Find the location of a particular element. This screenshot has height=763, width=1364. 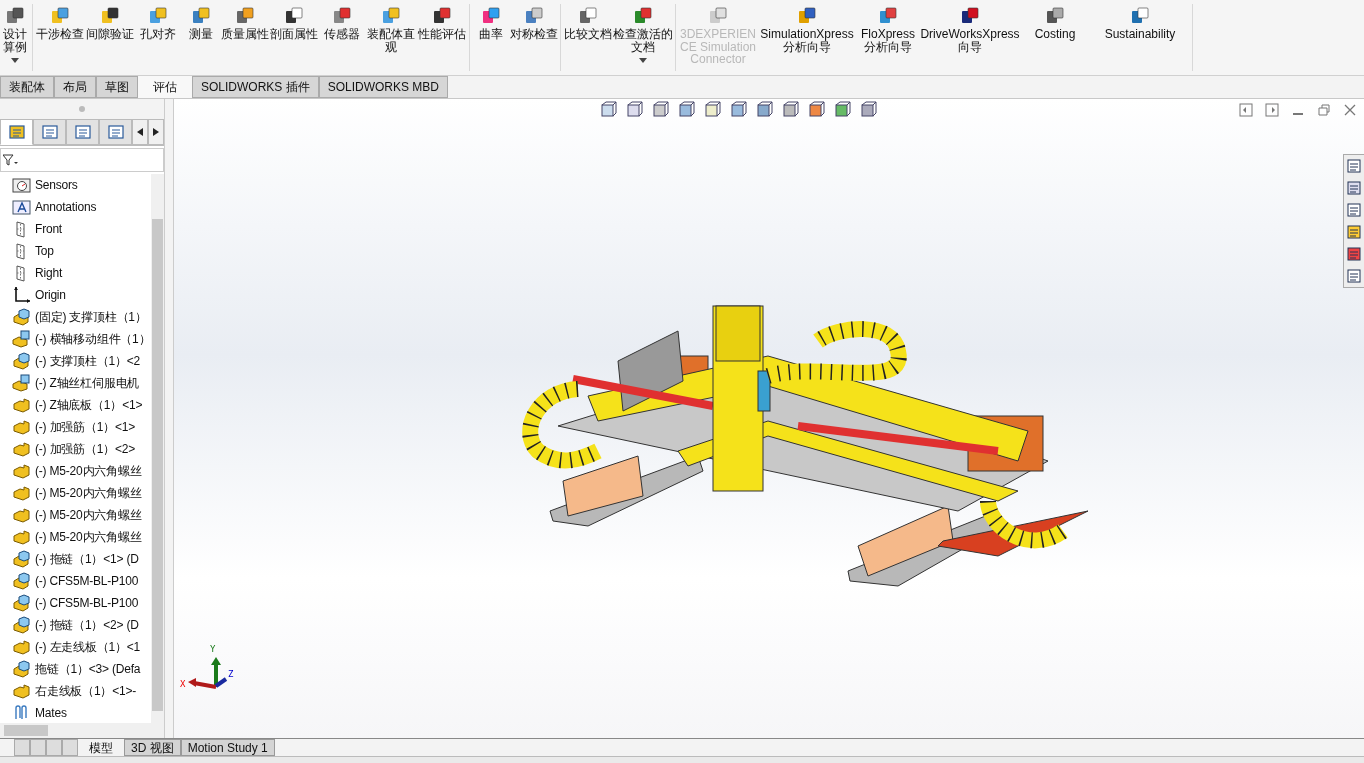

tree-item: (-) Z轴底板（1）<1> is located at coordinates (75, 405).